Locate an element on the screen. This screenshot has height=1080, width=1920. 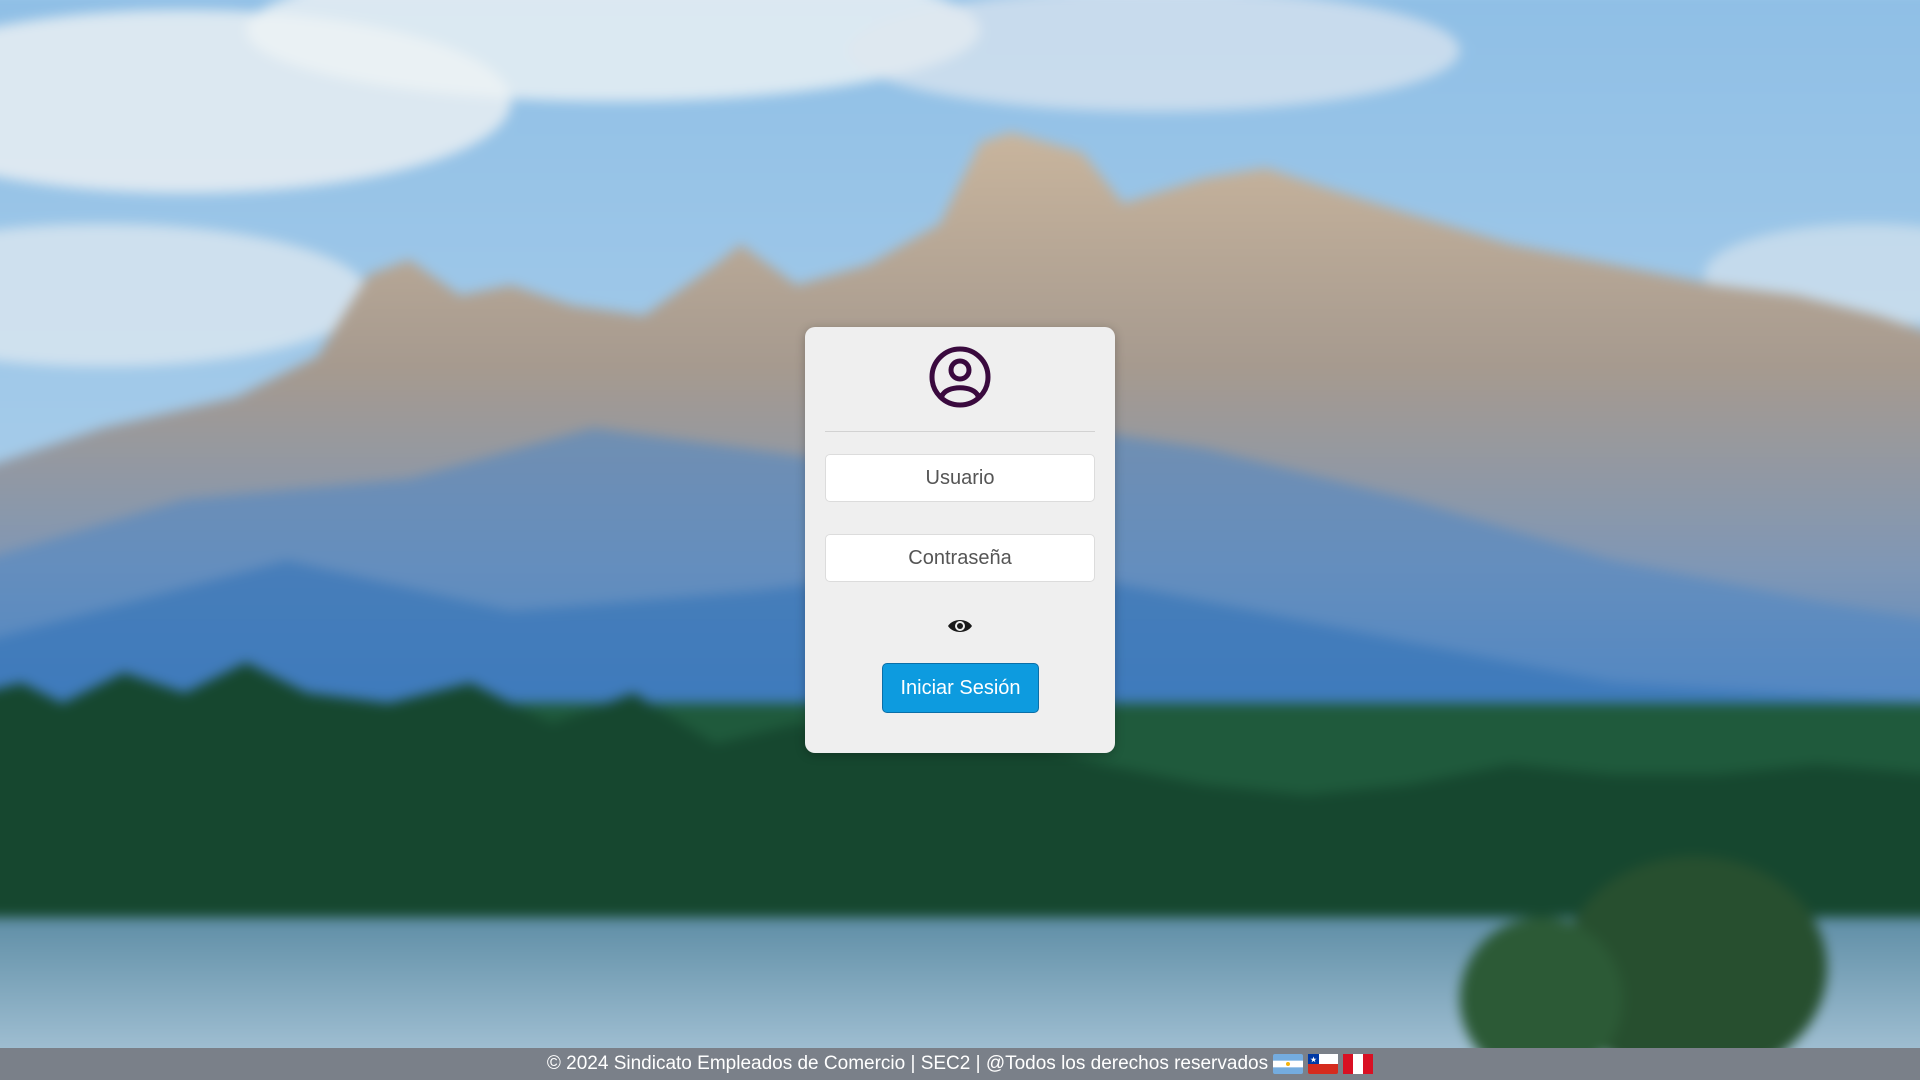
chile-flag-icon is located at coordinates (1323, 1064).